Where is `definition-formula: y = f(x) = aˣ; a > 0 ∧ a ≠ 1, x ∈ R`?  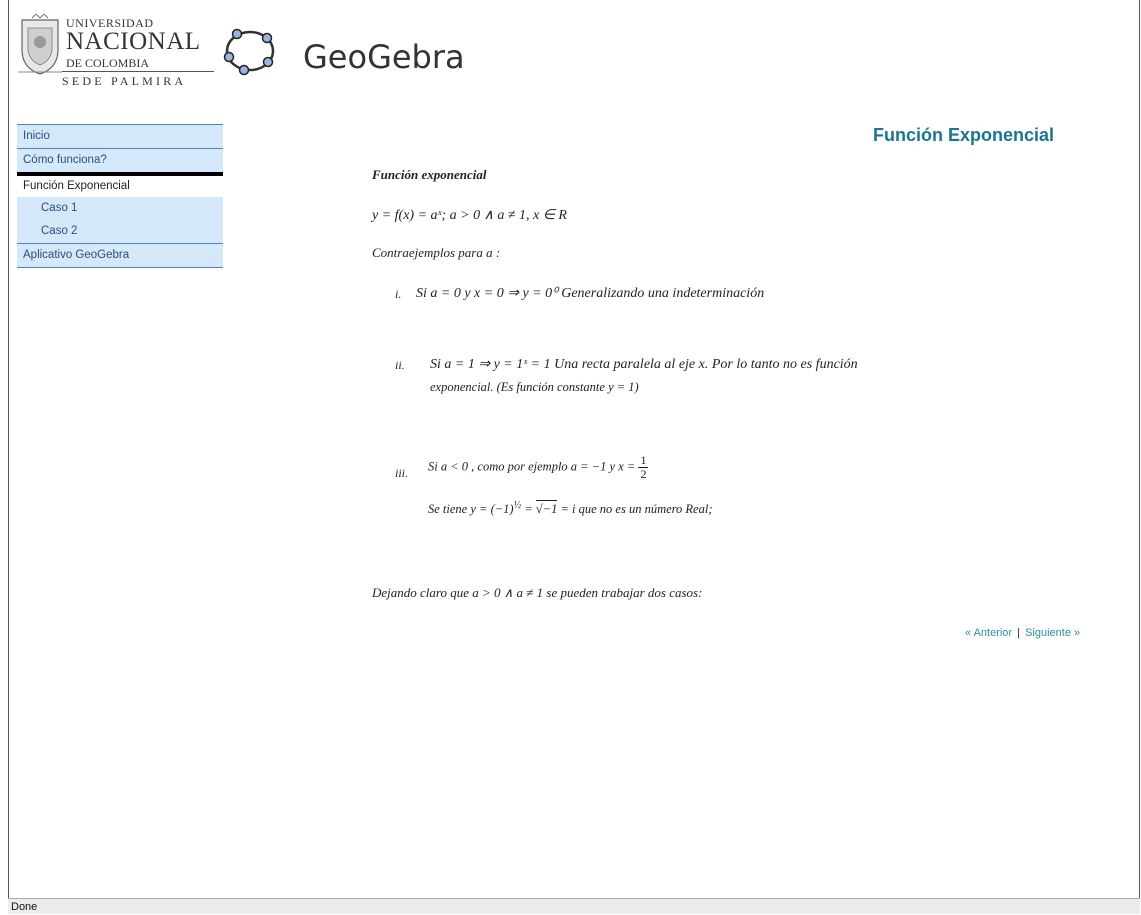 definition-formula: y = f(x) = aˣ; a > 0 ∧ a ≠ 1, x ∈ R is located at coordinates (469, 215).